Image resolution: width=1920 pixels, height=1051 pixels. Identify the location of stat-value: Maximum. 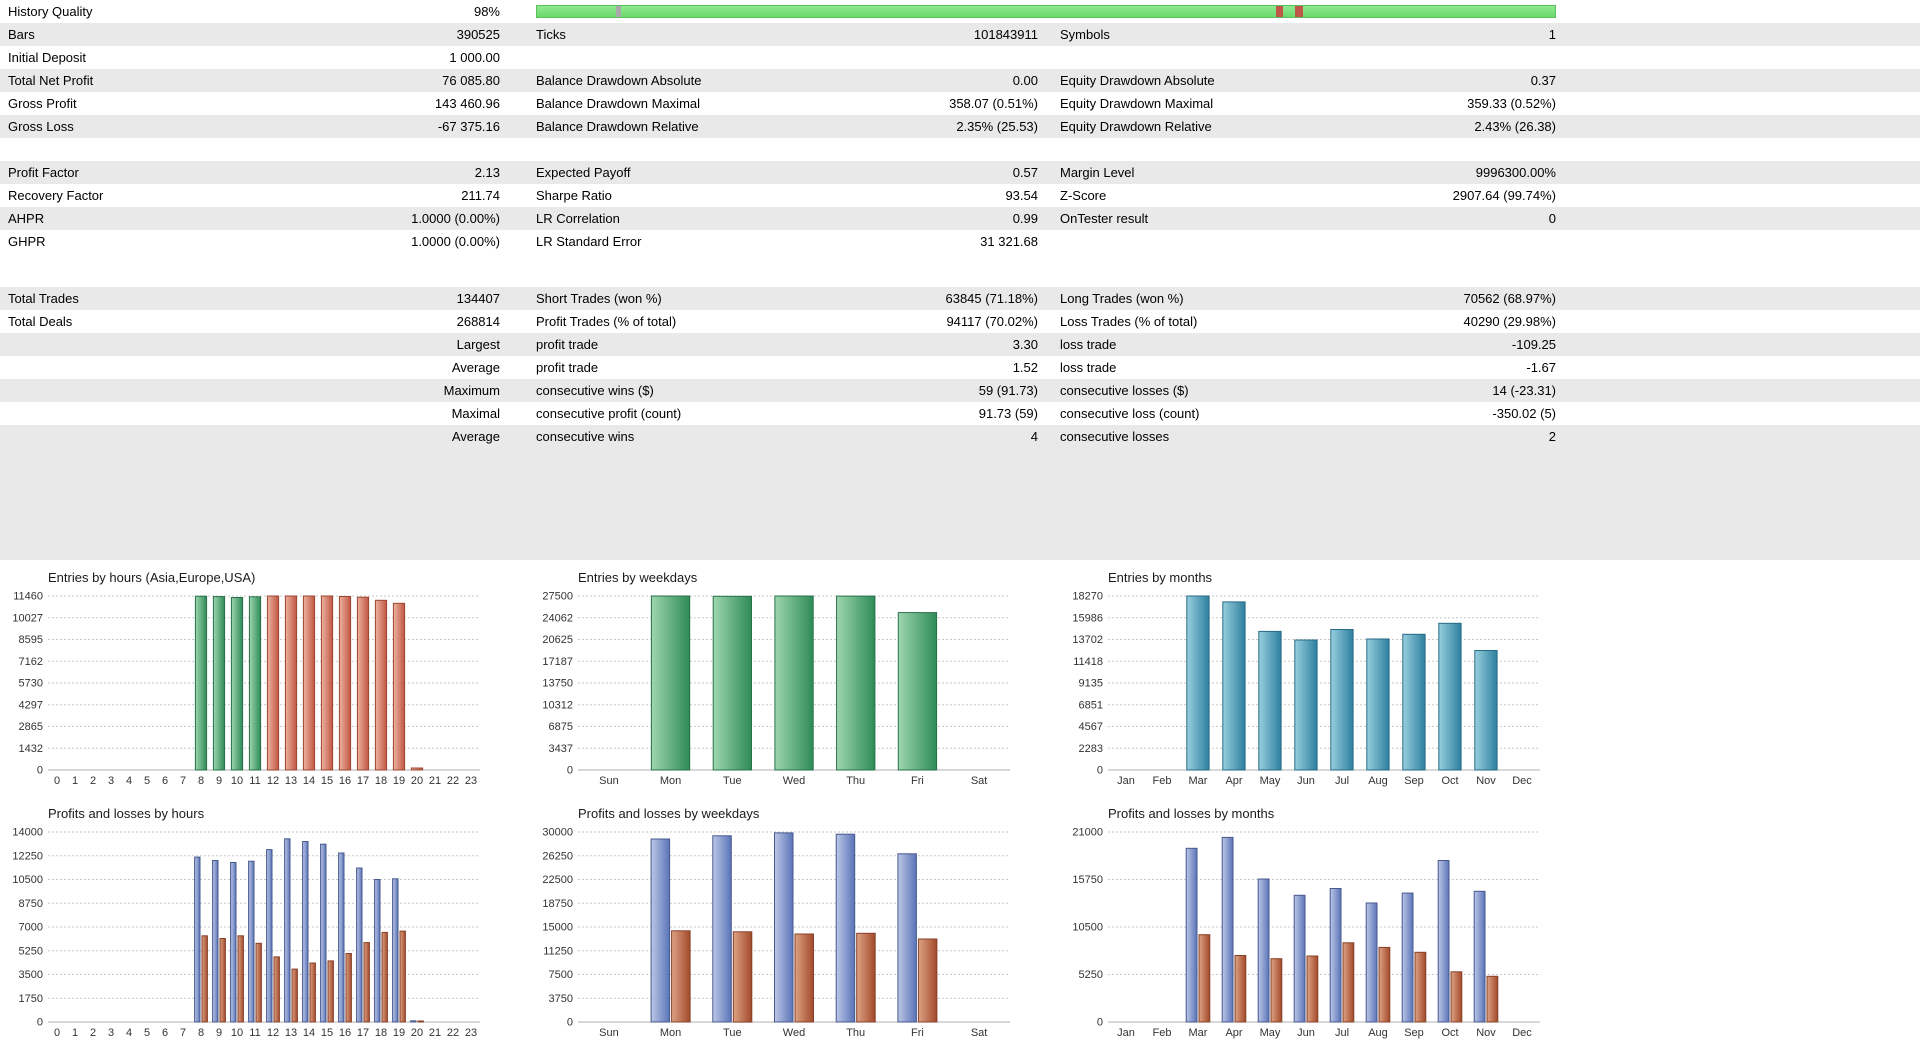
(471, 390).